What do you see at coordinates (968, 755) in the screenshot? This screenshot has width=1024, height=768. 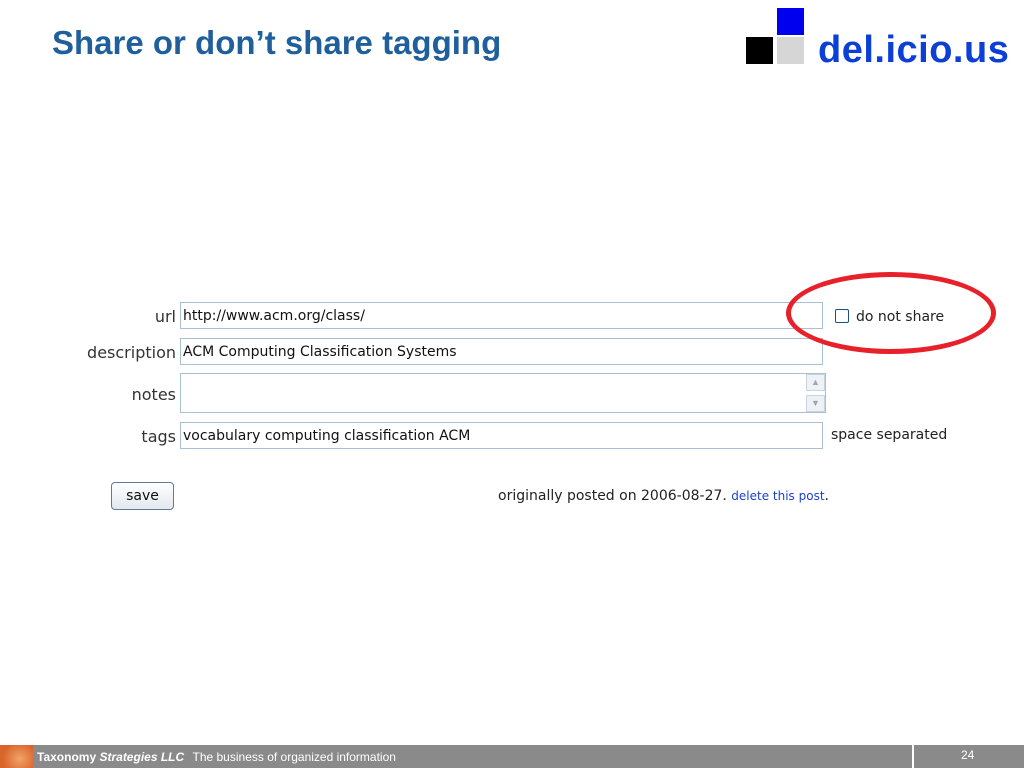 I see `page-number: 24` at bounding box center [968, 755].